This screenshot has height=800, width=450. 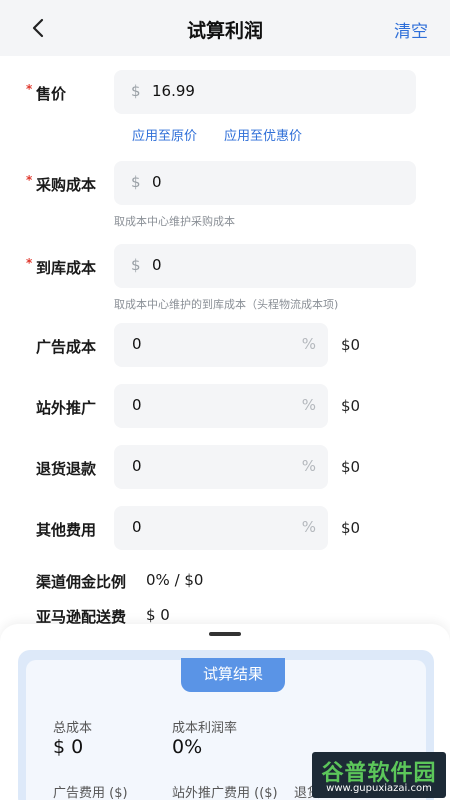 What do you see at coordinates (263, 134) in the screenshot?
I see `apply-discount-price-link: 应用至优惠价` at bounding box center [263, 134].